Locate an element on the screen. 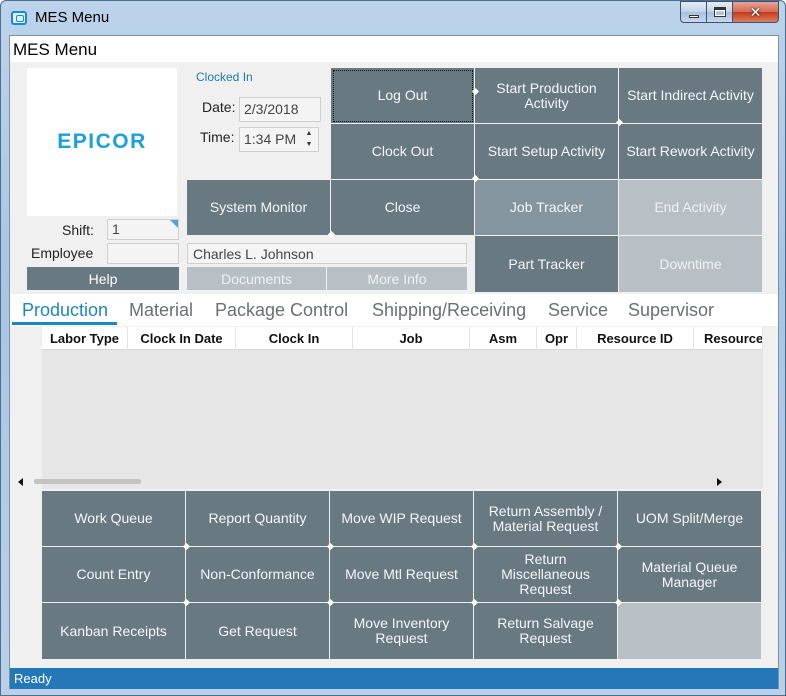  time-spinner: ▲ ▼ is located at coordinates (309, 139).